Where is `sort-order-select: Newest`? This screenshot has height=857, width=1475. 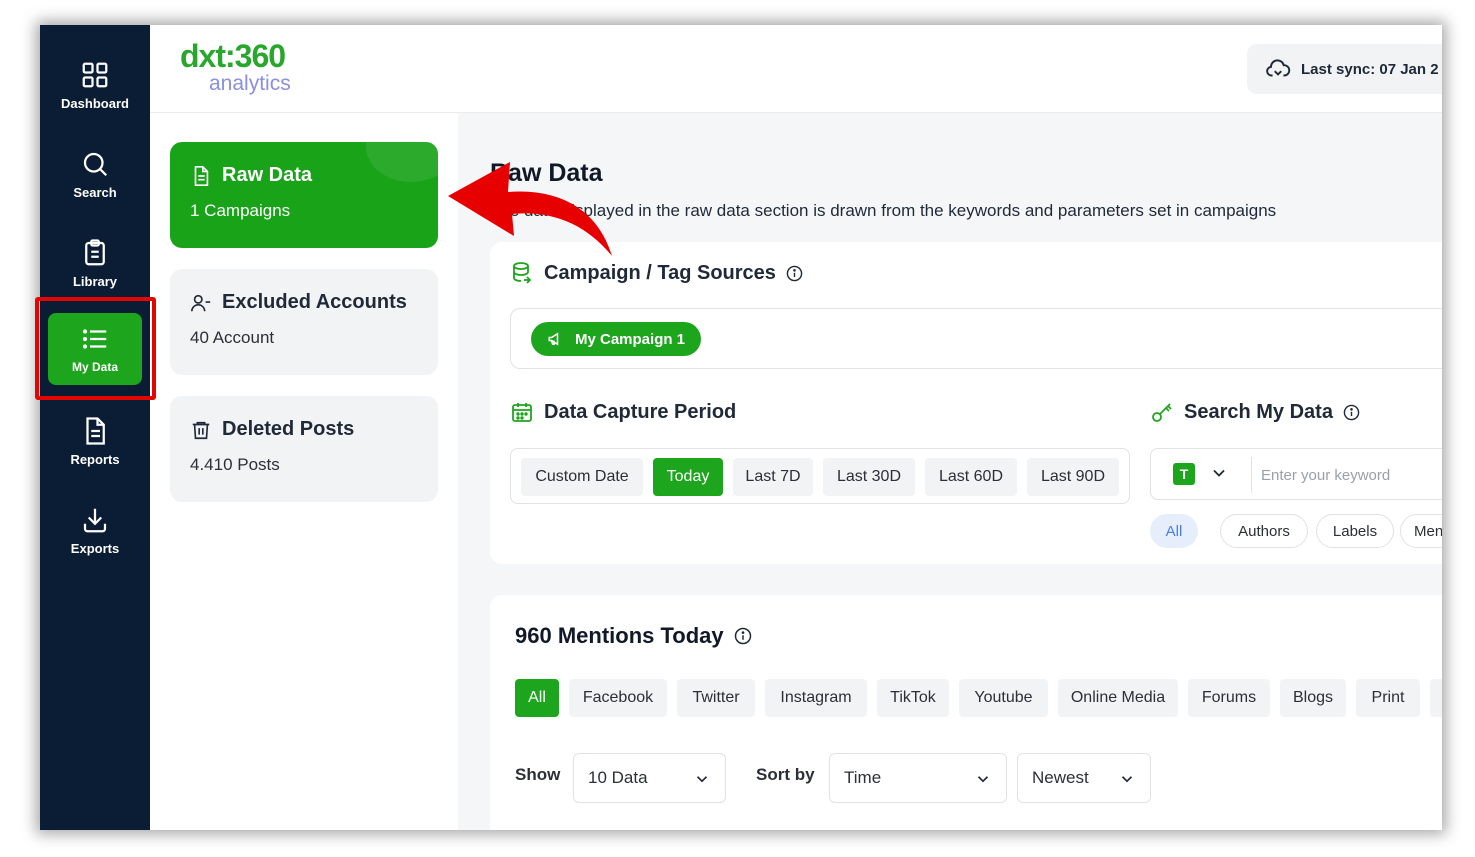 sort-order-select: Newest is located at coordinates (1084, 778).